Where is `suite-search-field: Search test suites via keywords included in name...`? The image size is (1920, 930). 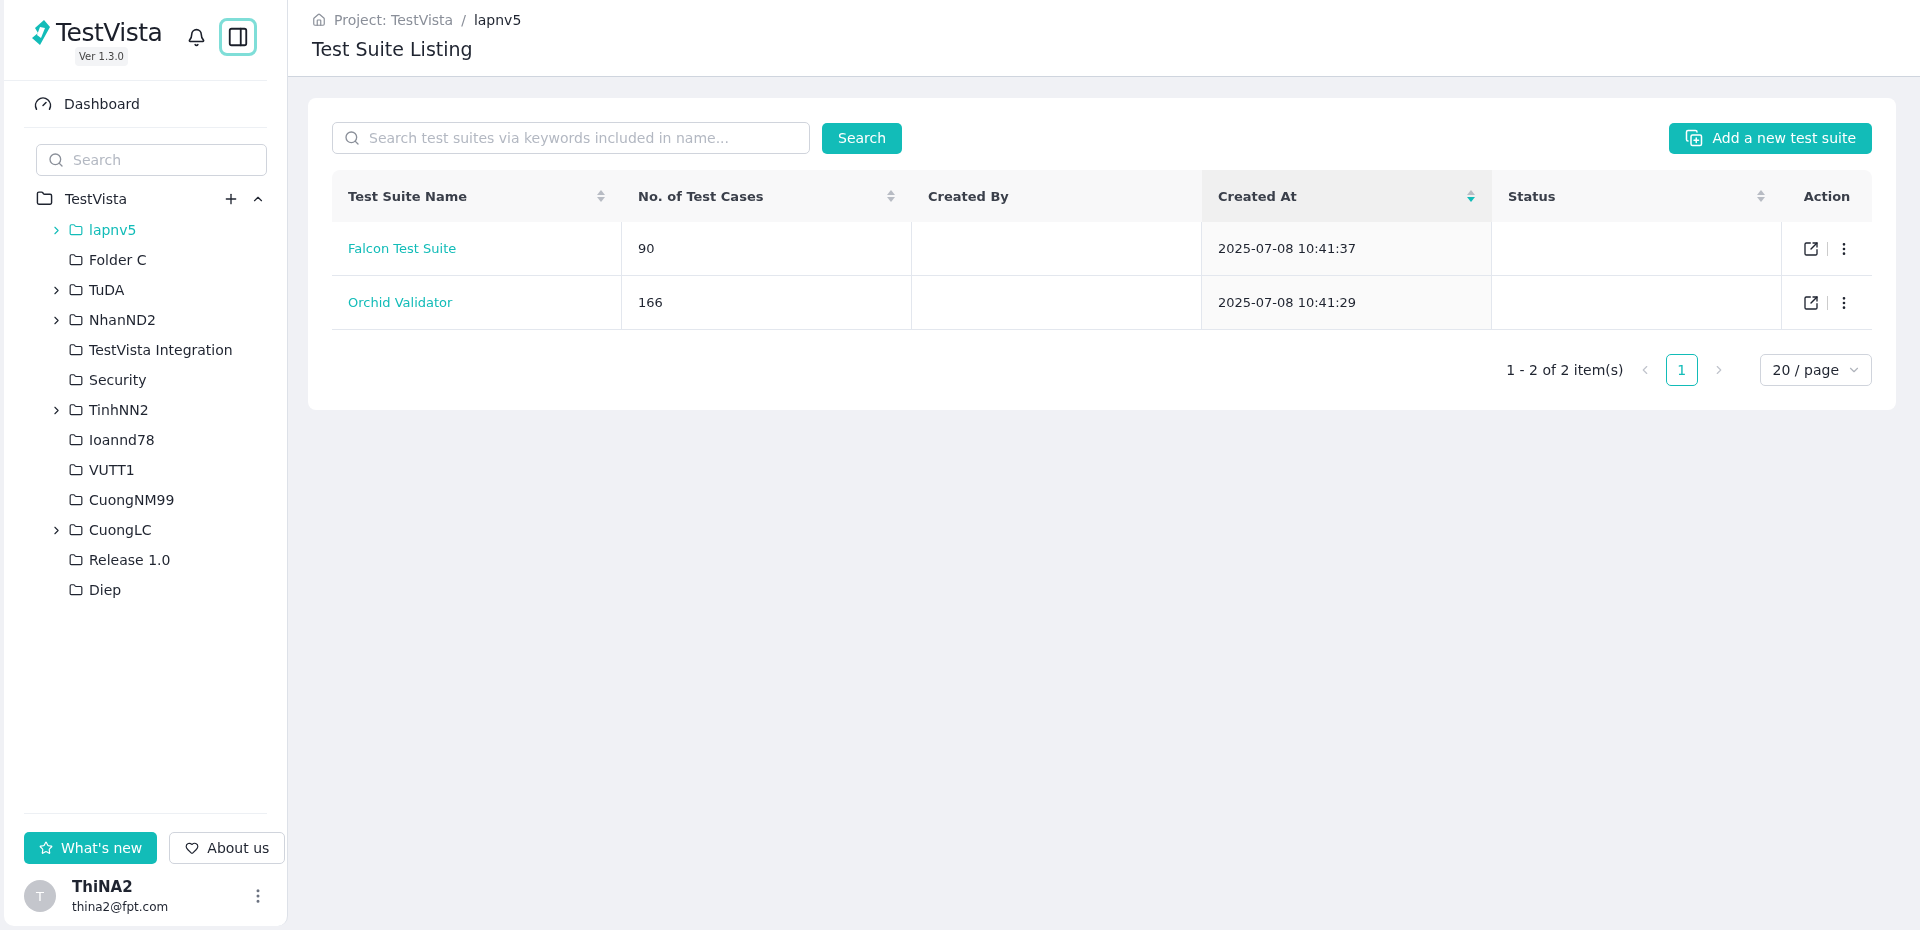
suite-search-field: Search test suites via keywords included in name... is located at coordinates (571, 138).